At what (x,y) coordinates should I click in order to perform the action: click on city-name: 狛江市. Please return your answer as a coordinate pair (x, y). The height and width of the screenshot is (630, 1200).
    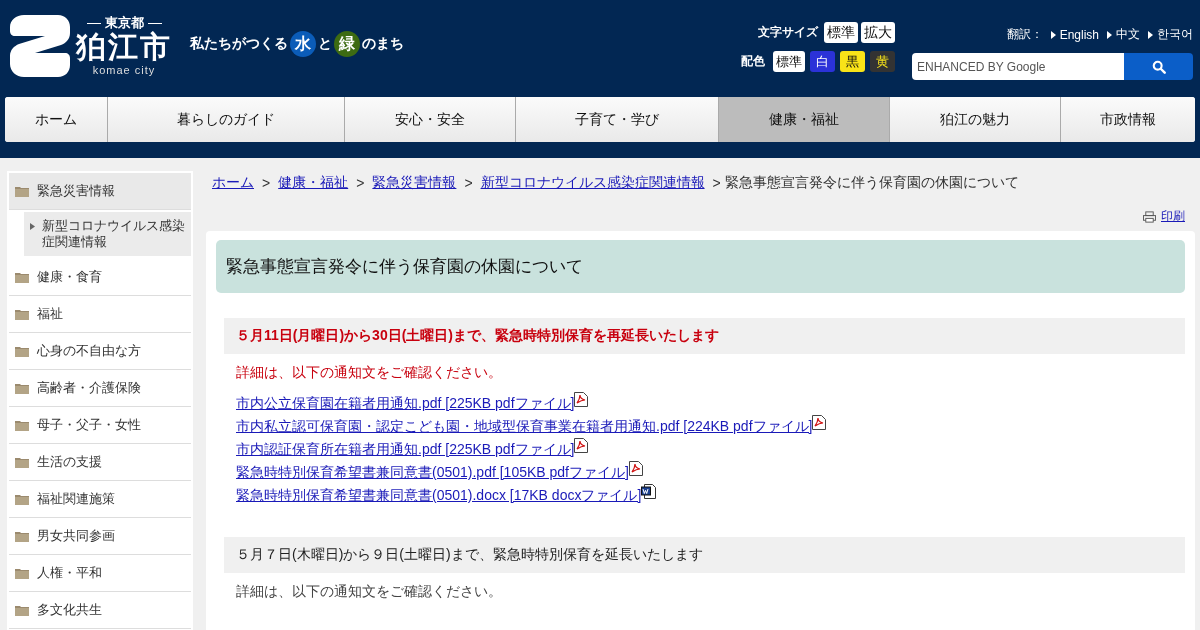
    Looking at the image, I should click on (124, 47).